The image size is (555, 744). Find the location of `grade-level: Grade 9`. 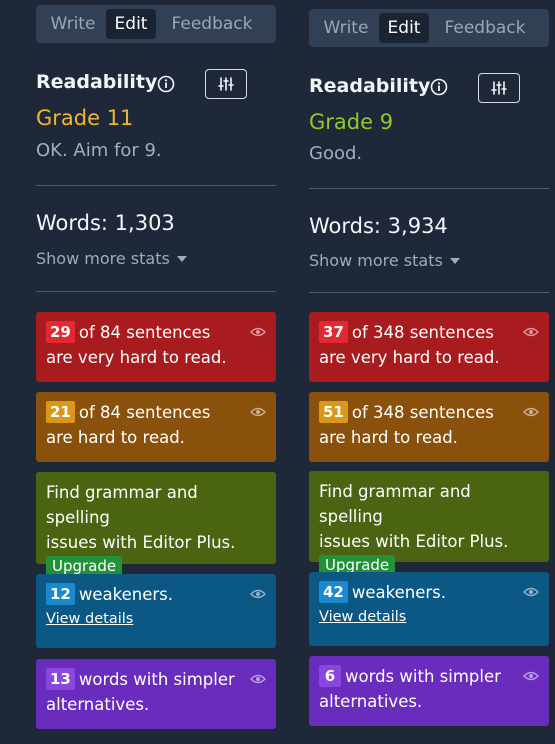

grade-level: Grade 9 is located at coordinates (351, 122).